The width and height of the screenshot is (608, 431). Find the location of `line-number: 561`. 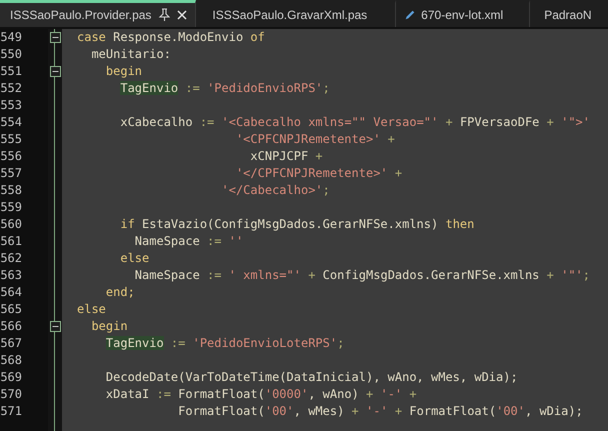

line-number: 561 is located at coordinates (11, 241).